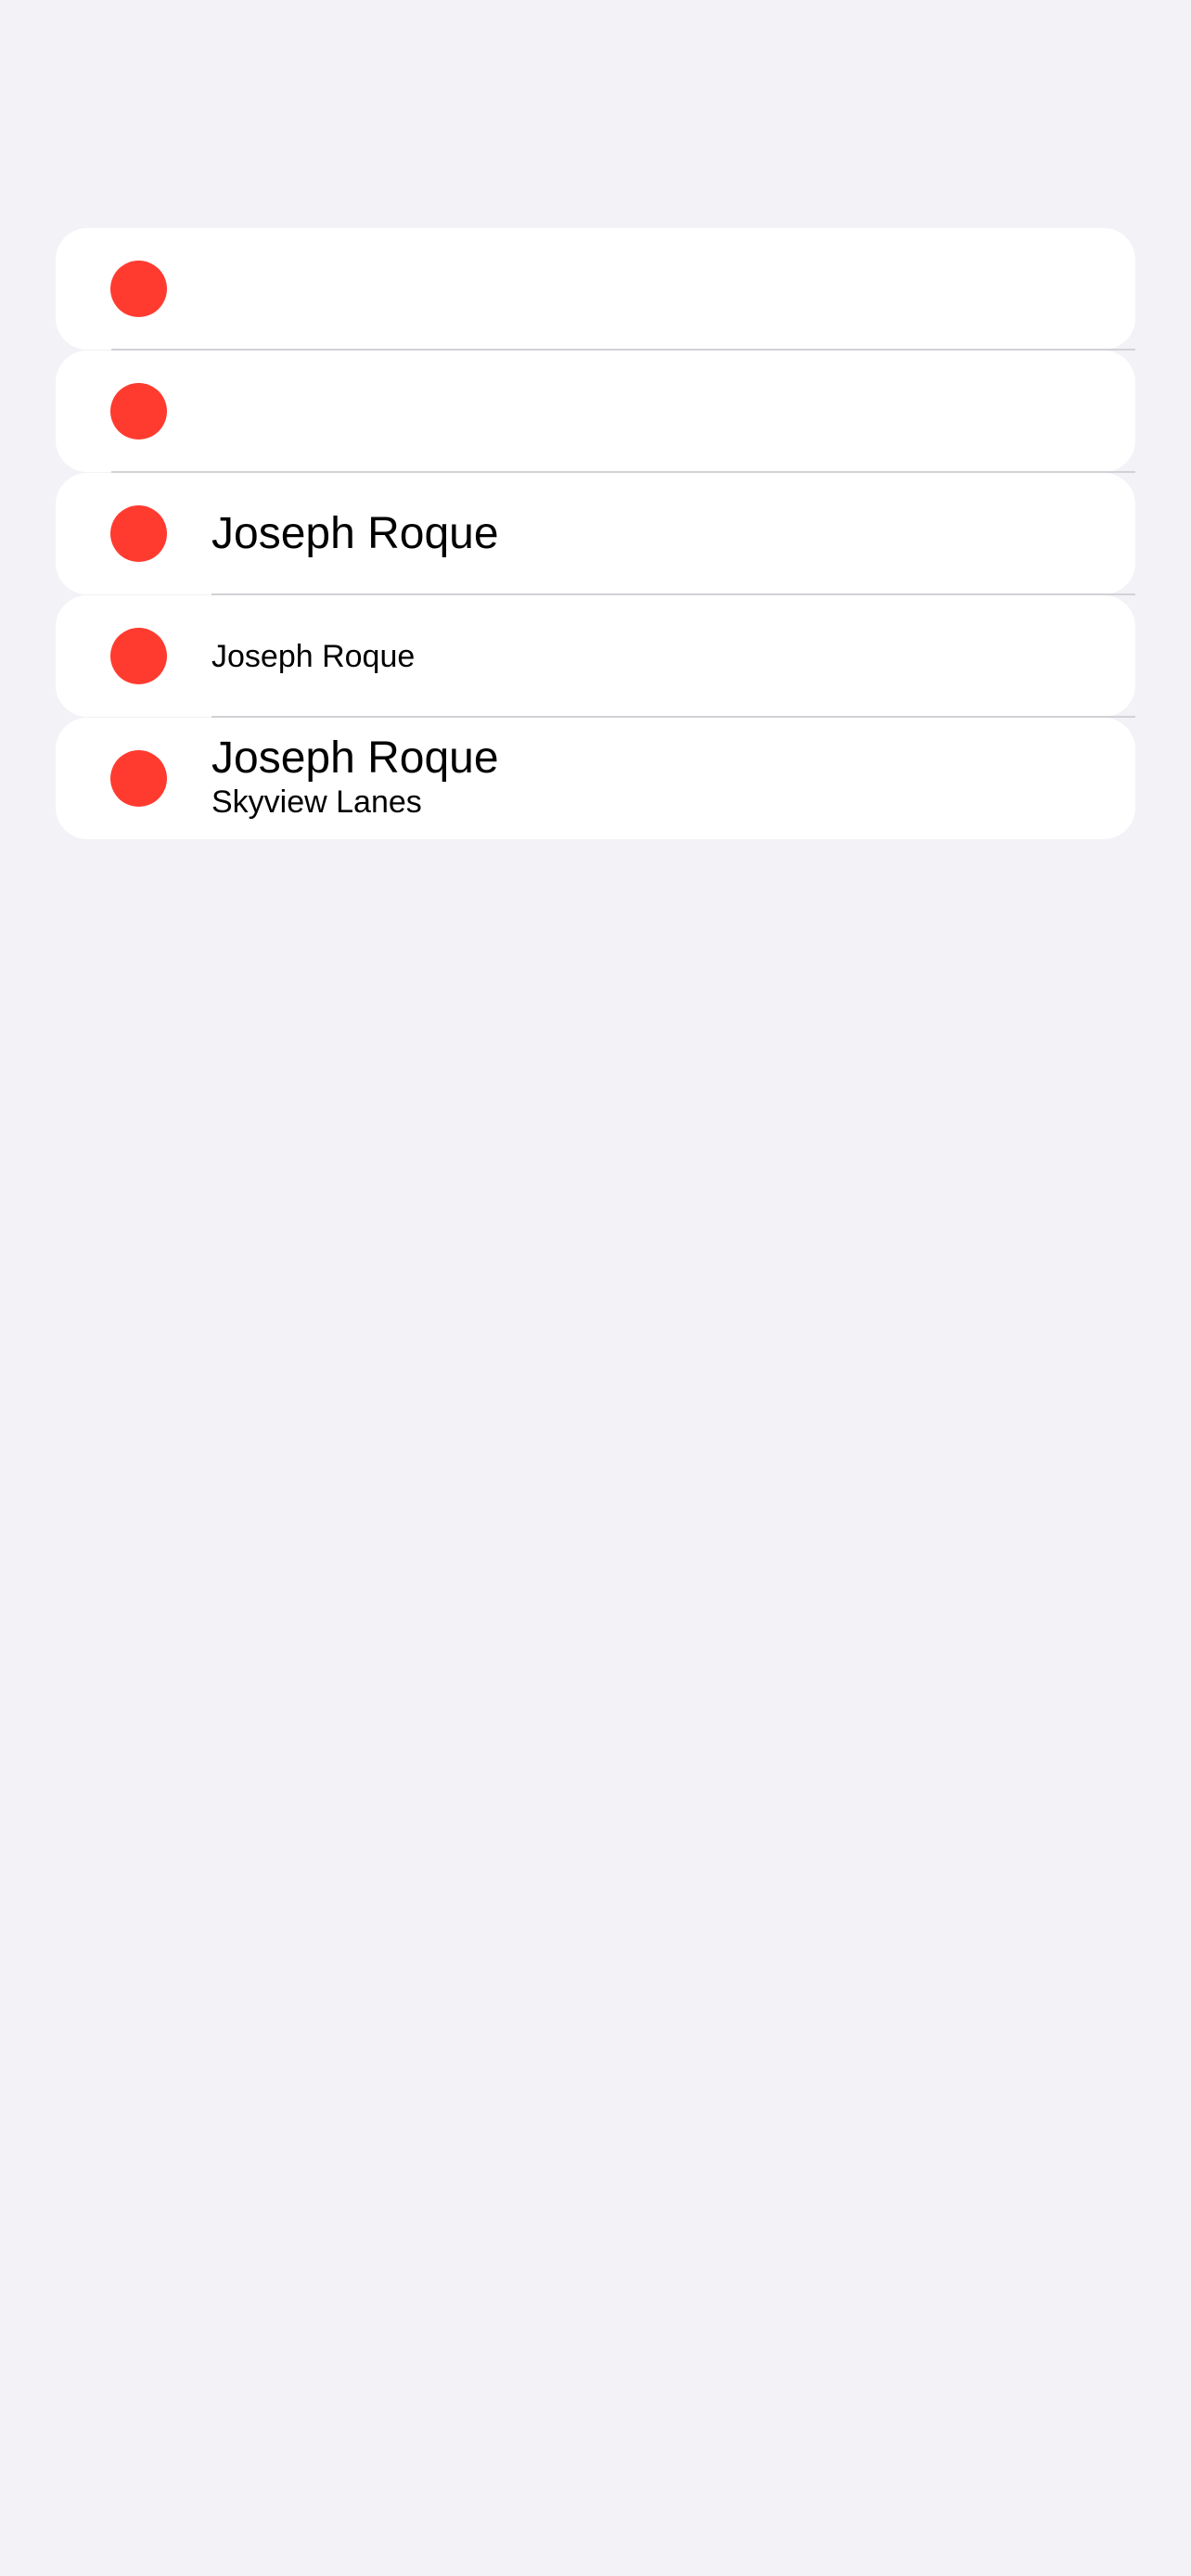  Describe the element at coordinates (316, 802) in the screenshot. I see `row-subtitle: Skyview Lanes` at that location.